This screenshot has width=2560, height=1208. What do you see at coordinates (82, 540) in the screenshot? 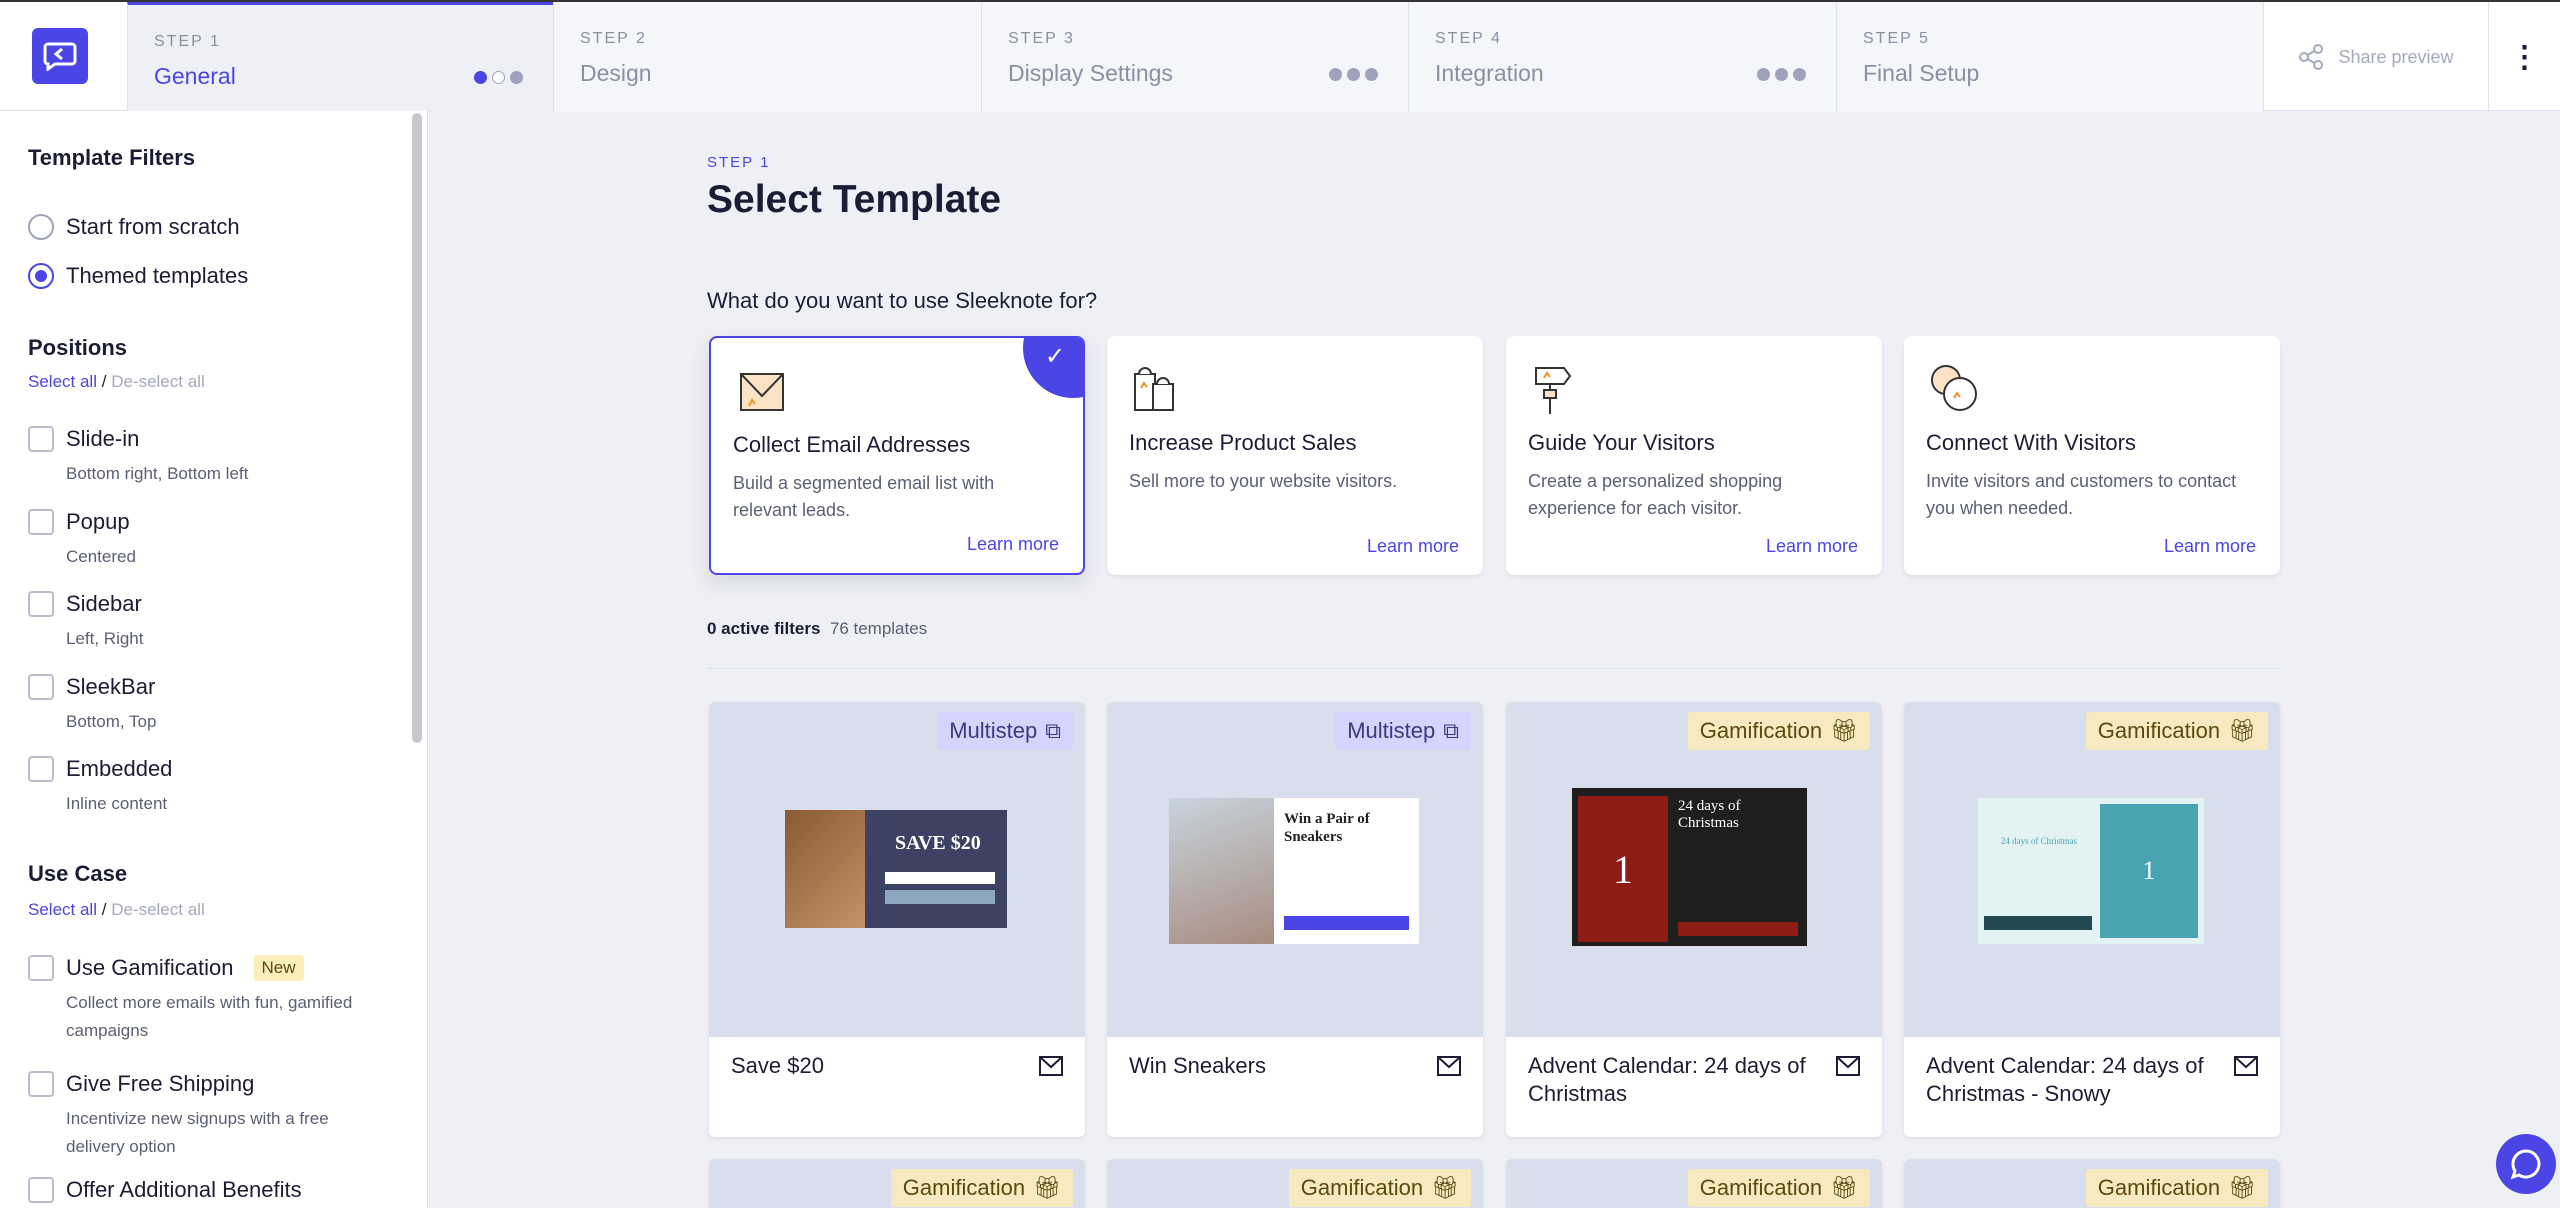
I see `checkbox-popup: Popup Centered` at bounding box center [82, 540].